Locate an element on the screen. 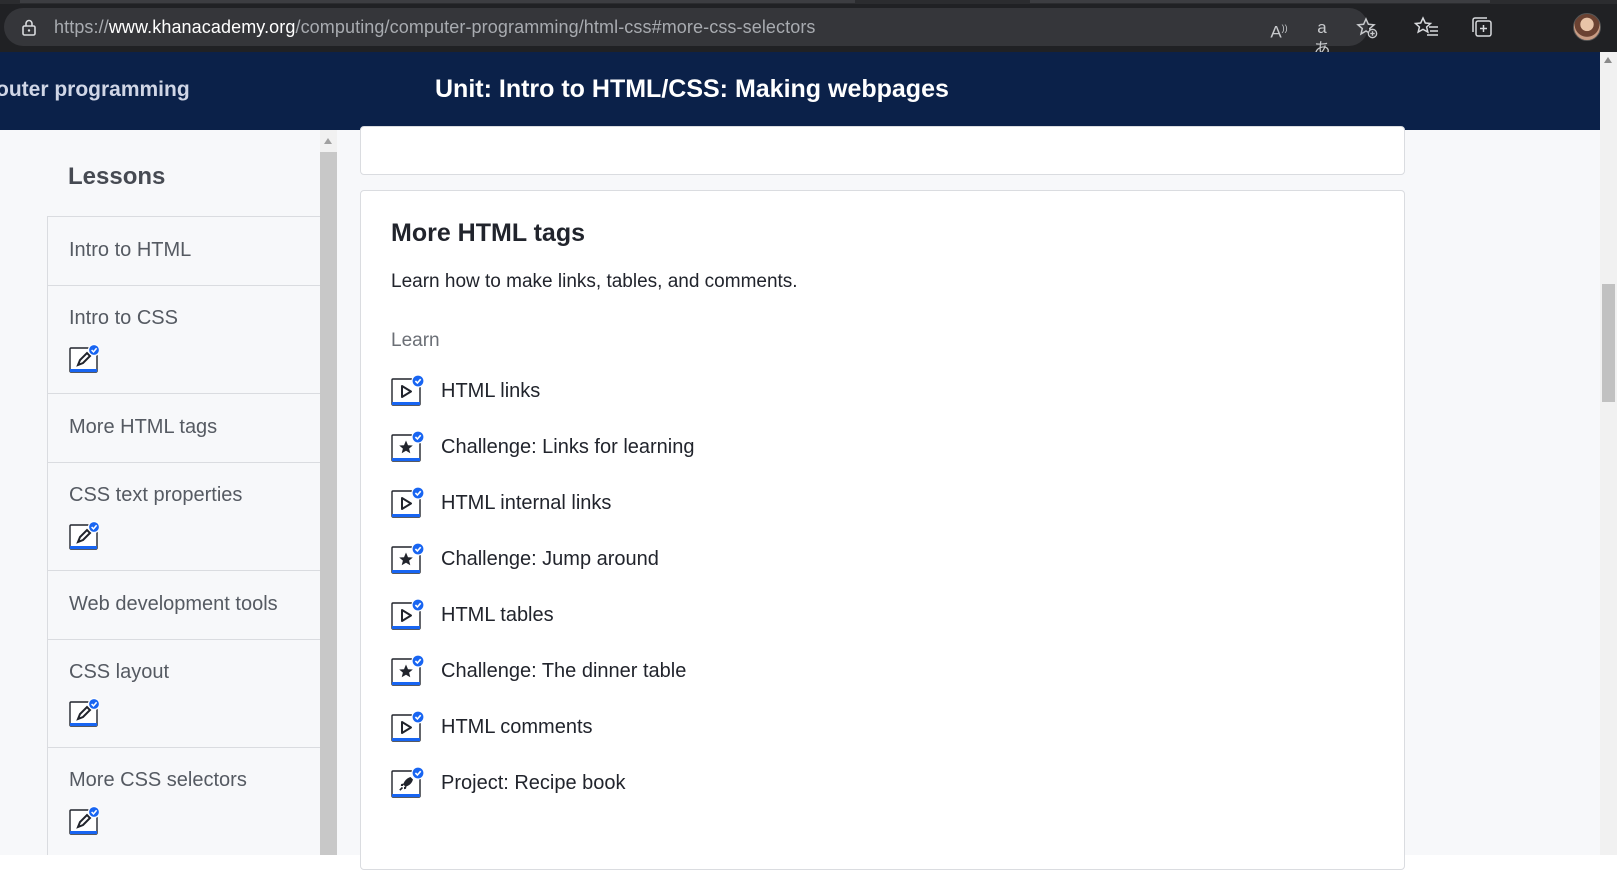 This screenshot has height=870, width=1617. content-item-label: HTML internal links is located at coordinates (526, 503).